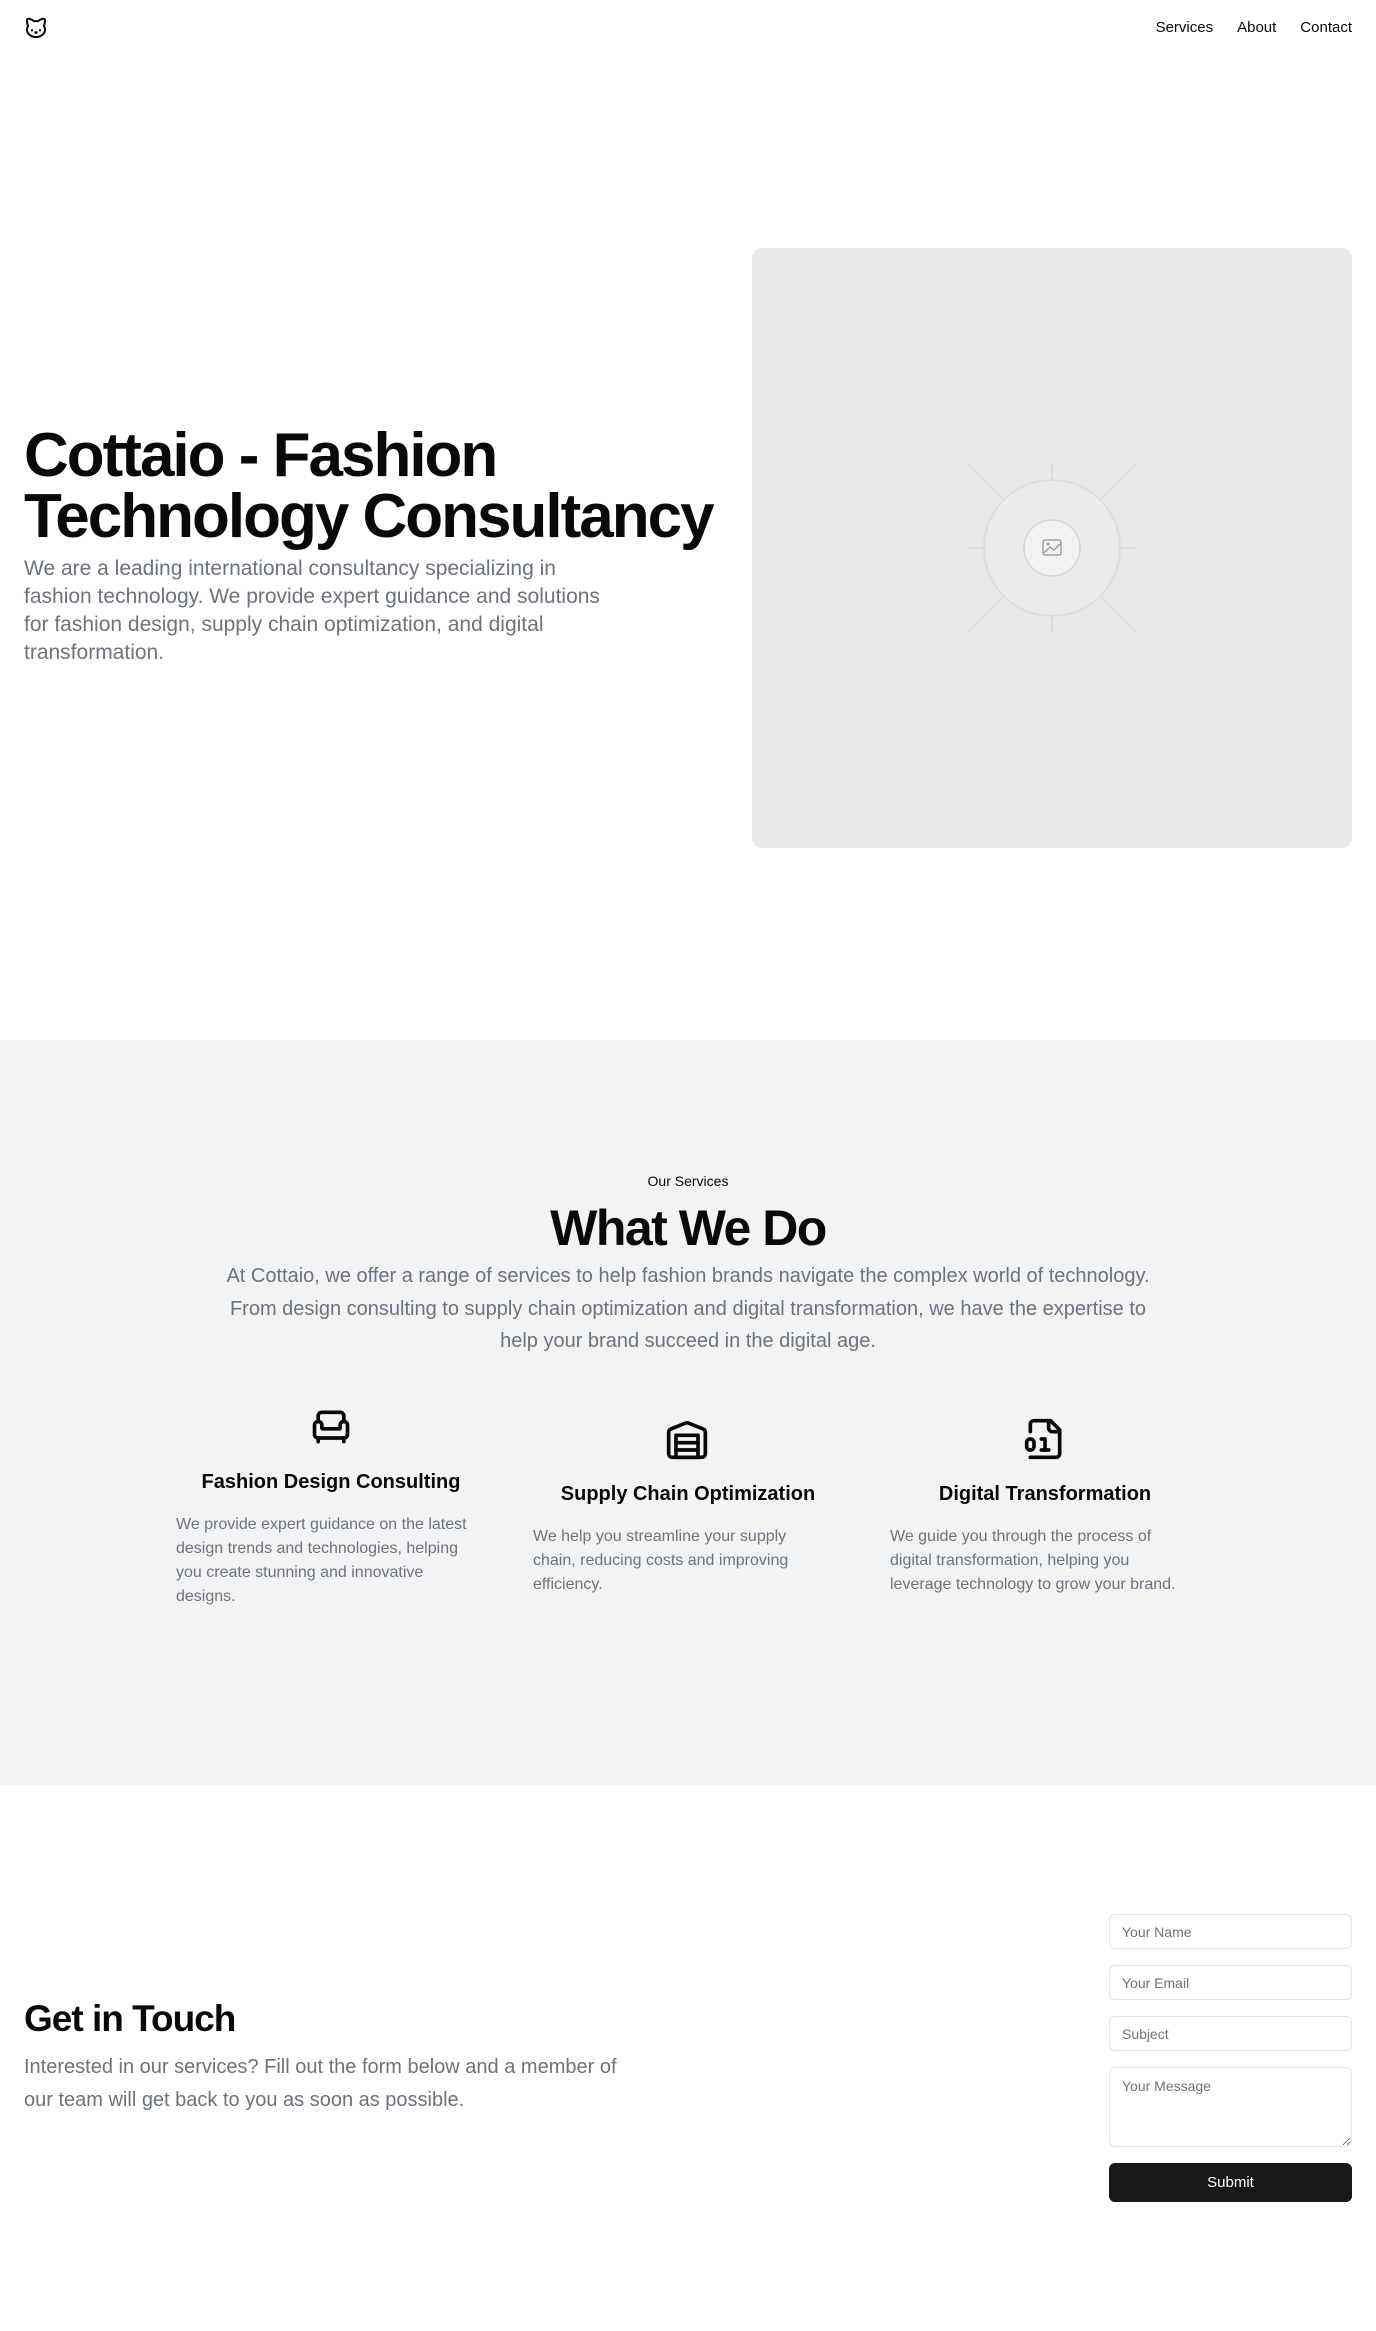 This screenshot has height=2331, width=1376. I want to click on email-field, so click(1230, 1982).